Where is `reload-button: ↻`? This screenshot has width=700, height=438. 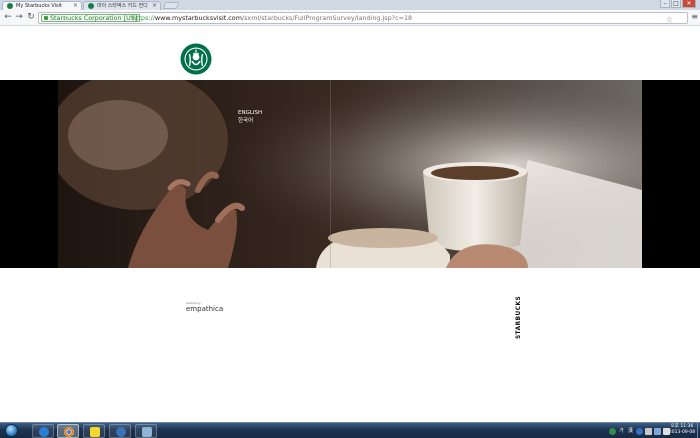
reload-button: ↻ is located at coordinates (31, 17).